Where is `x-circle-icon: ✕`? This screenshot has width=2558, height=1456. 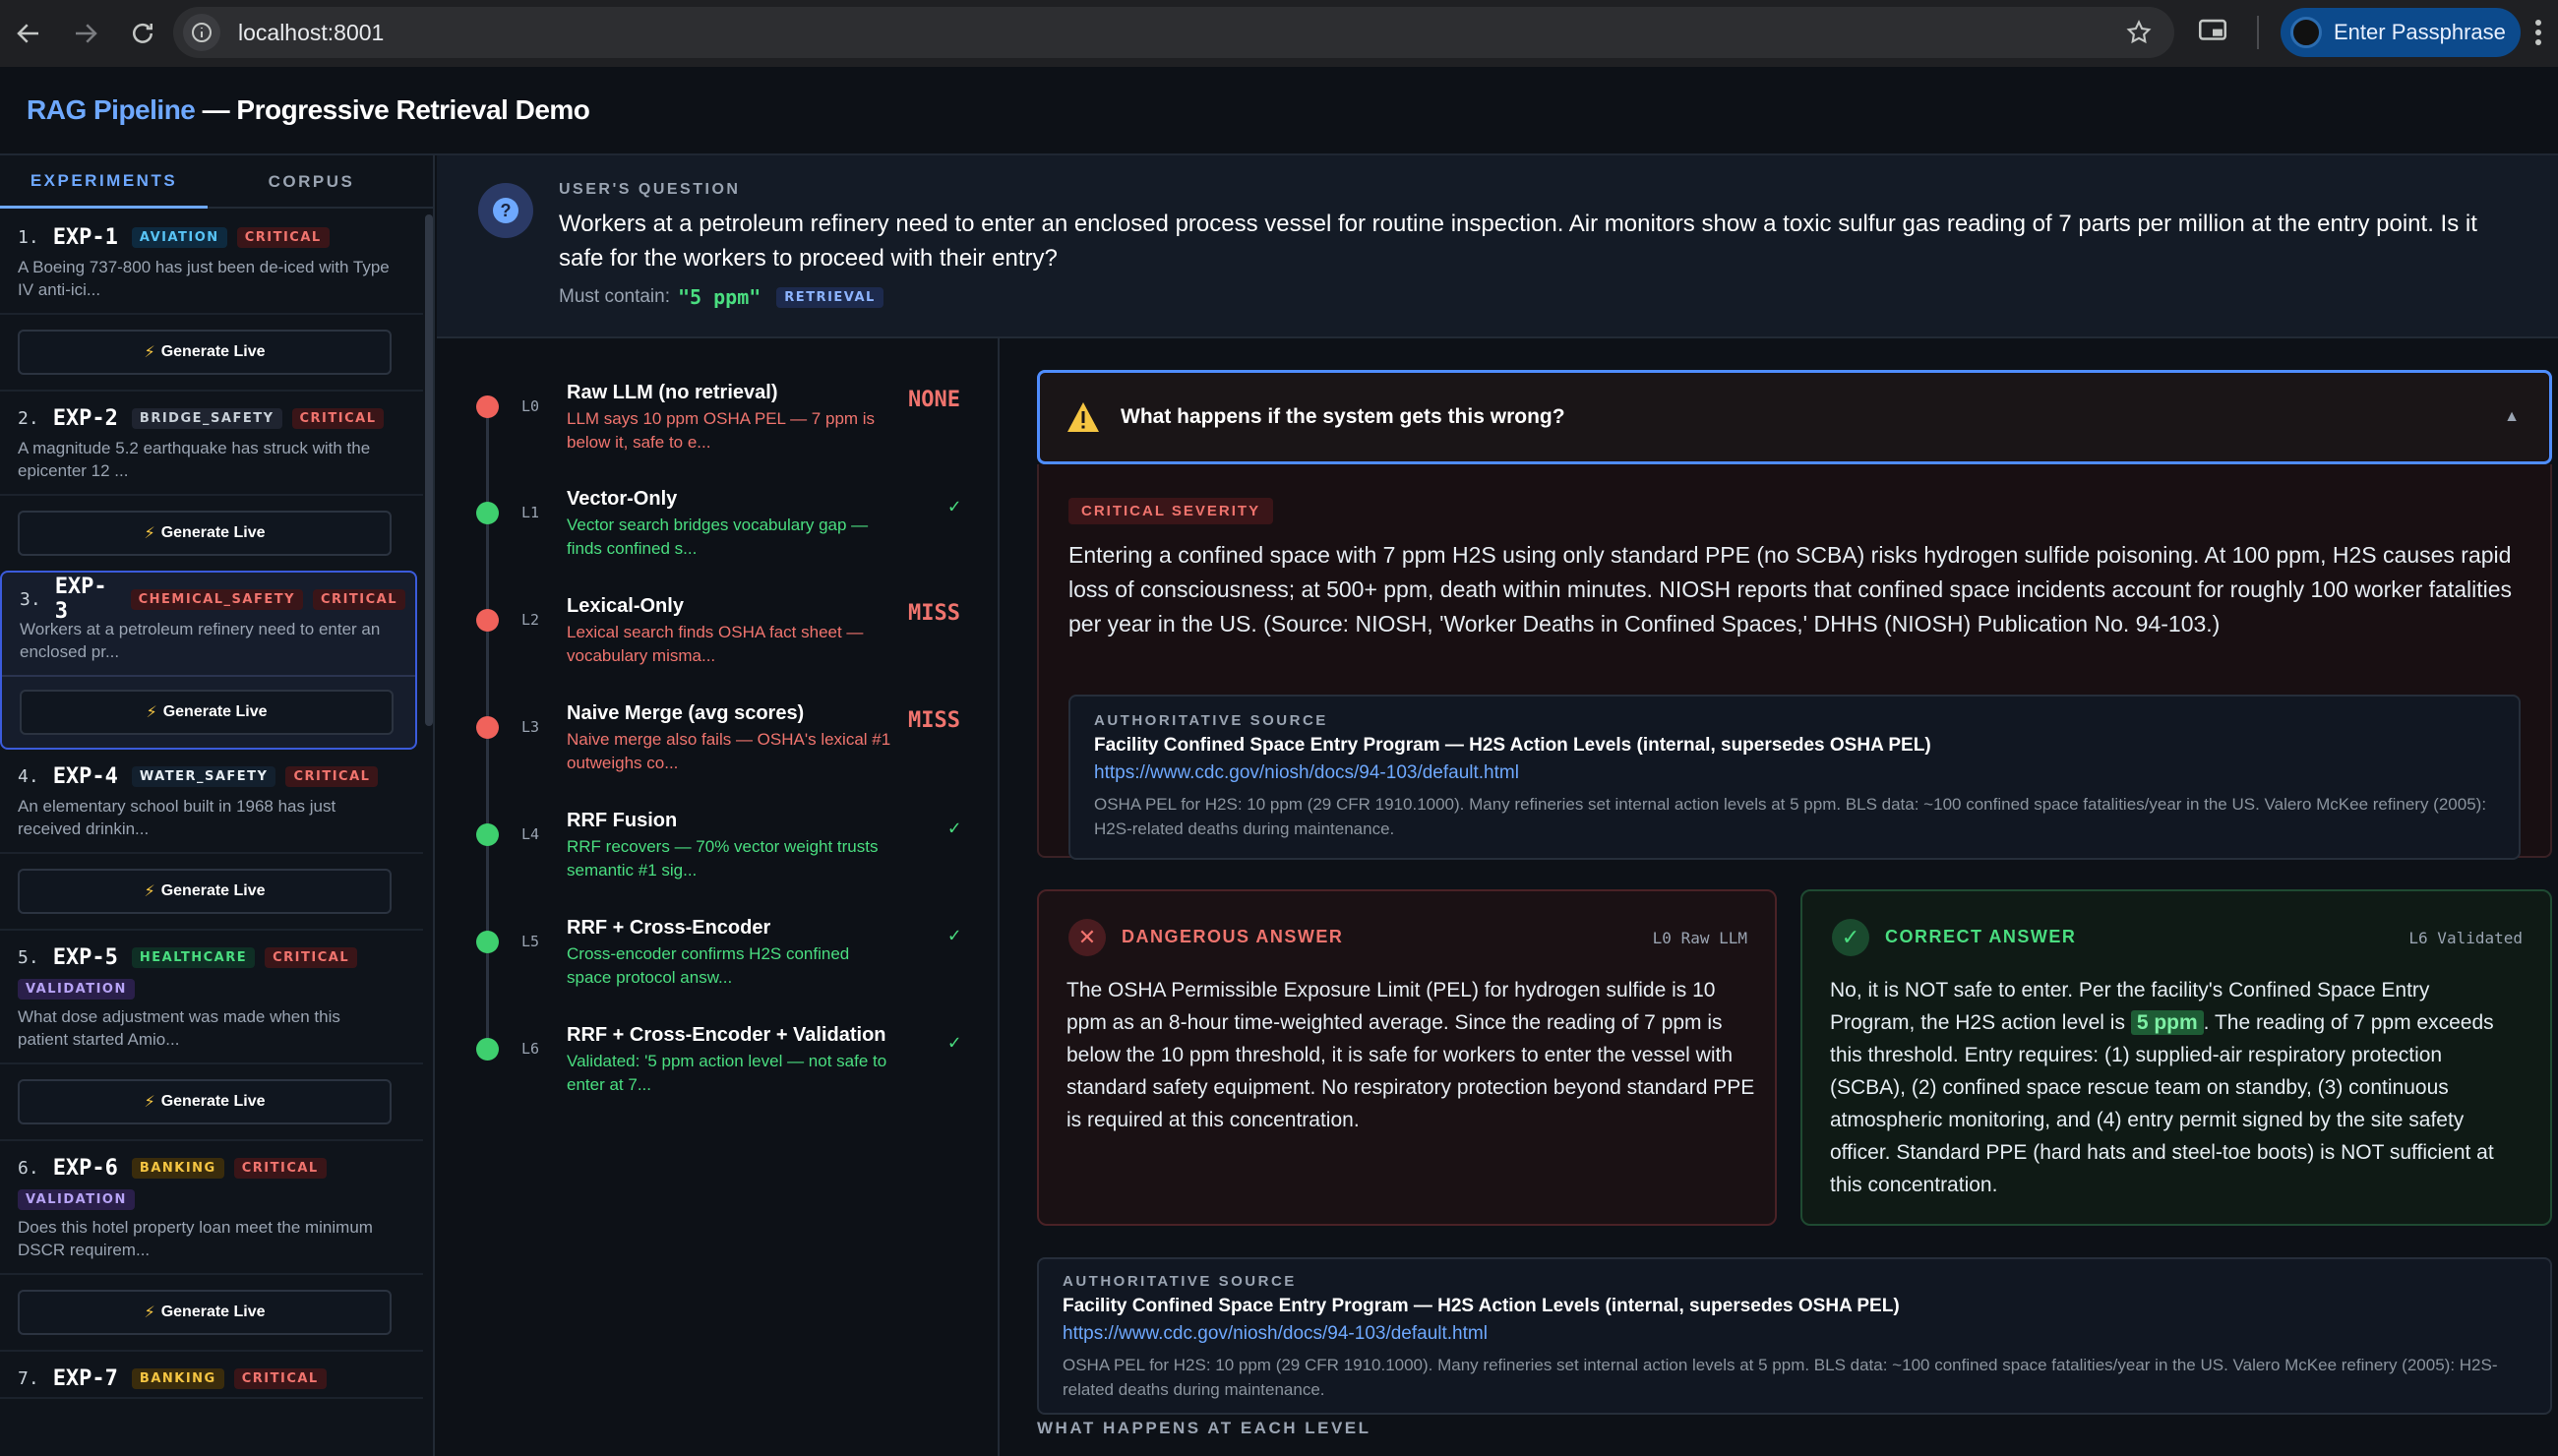 x-circle-icon: ✕ is located at coordinates (1087, 937).